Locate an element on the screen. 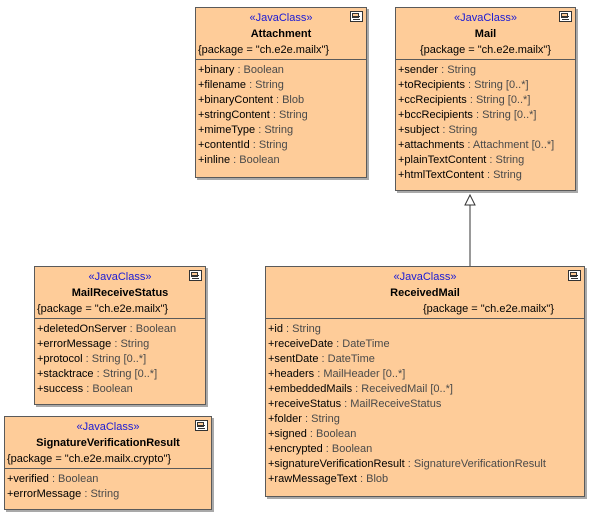 This screenshot has height=520, width=594. attribute-name: +inline is located at coordinates (214, 160).